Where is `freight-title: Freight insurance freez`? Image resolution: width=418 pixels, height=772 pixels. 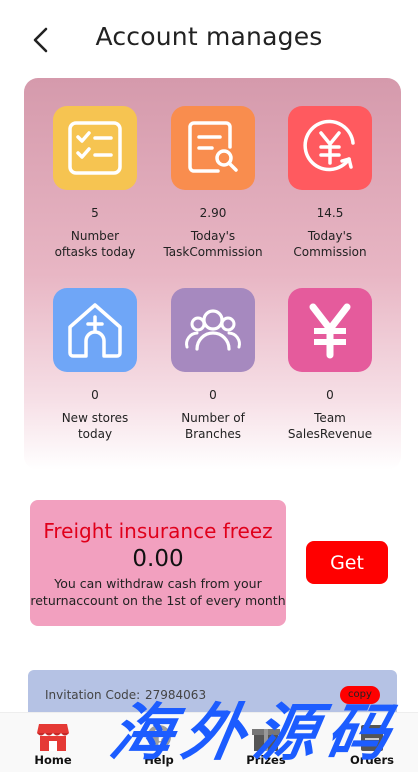
freight-title: Freight insurance freez is located at coordinates (158, 531).